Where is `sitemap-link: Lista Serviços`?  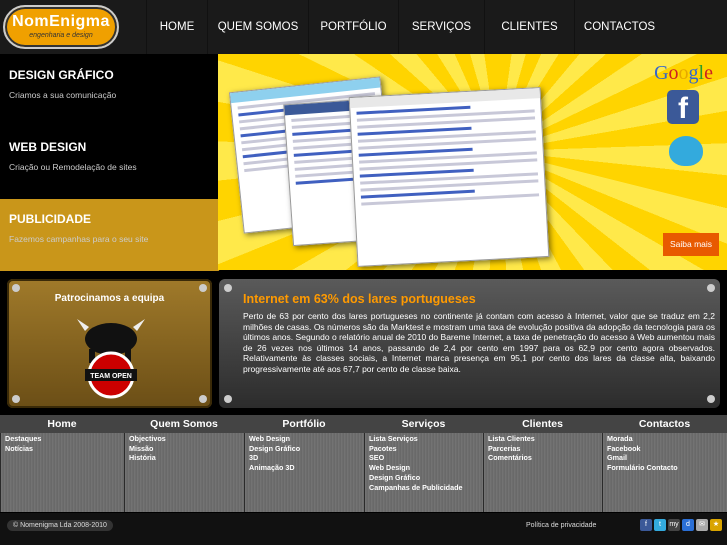 sitemap-link: Lista Serviços is located at coordinates (426, 439).